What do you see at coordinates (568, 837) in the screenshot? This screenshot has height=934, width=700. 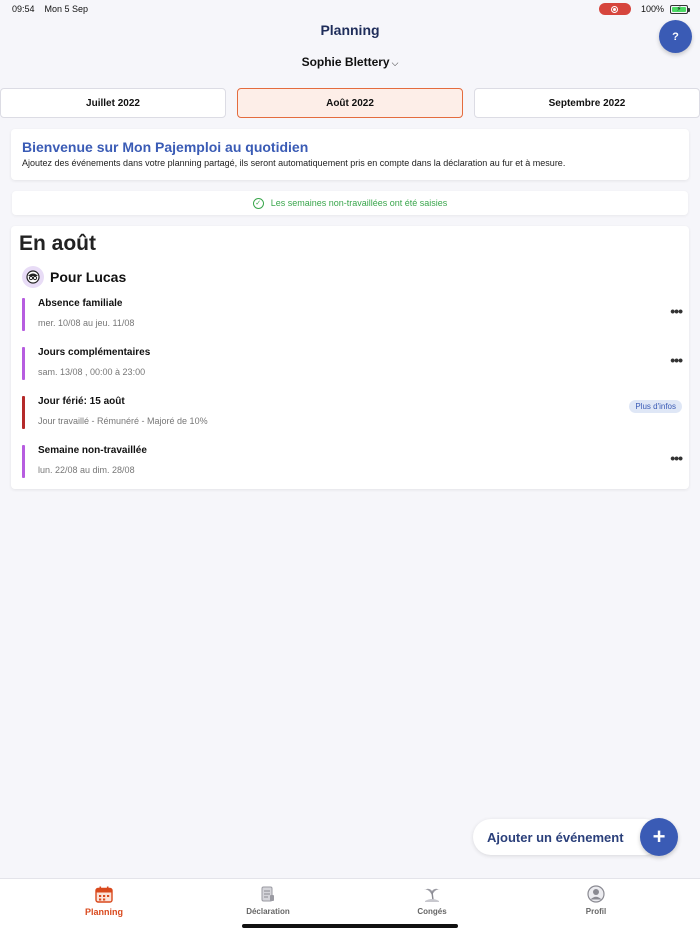 I see `add-event-label: Ajouter un événement` at bounding box center [568, 837].